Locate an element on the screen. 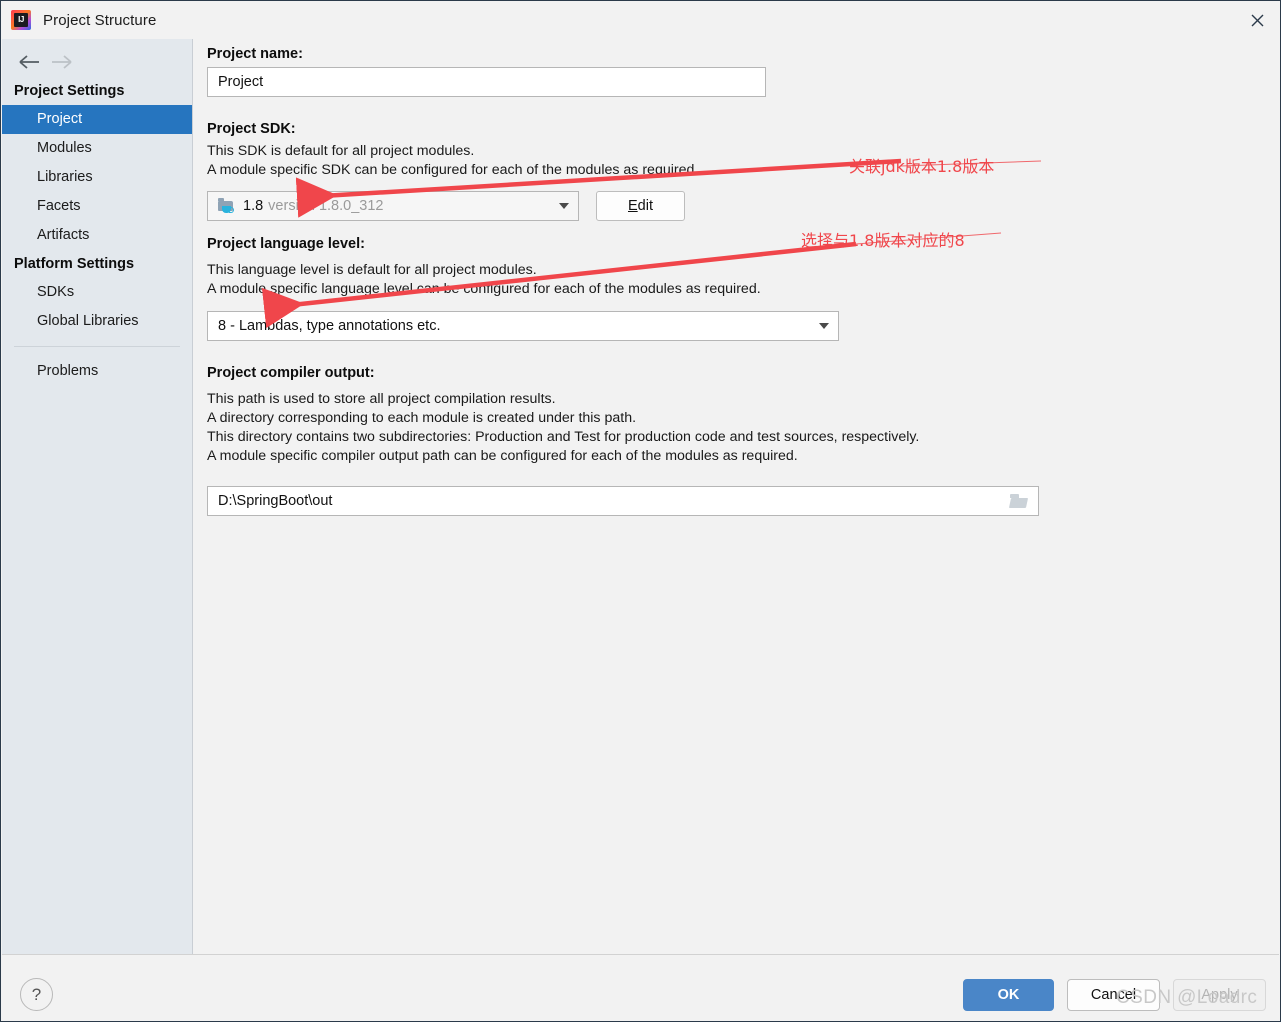  sidebar-item-global-libraries: Global Libraries is located at coordinates (97, 321).